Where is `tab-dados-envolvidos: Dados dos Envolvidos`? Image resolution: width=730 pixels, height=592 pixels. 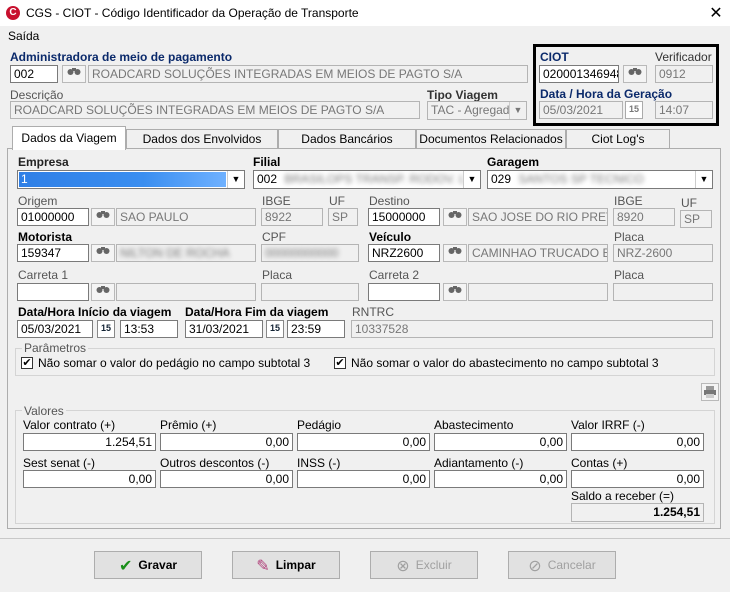
tab-dados-envolvidos: Dados dos Envolvidos is located at coordinates (202, 139).